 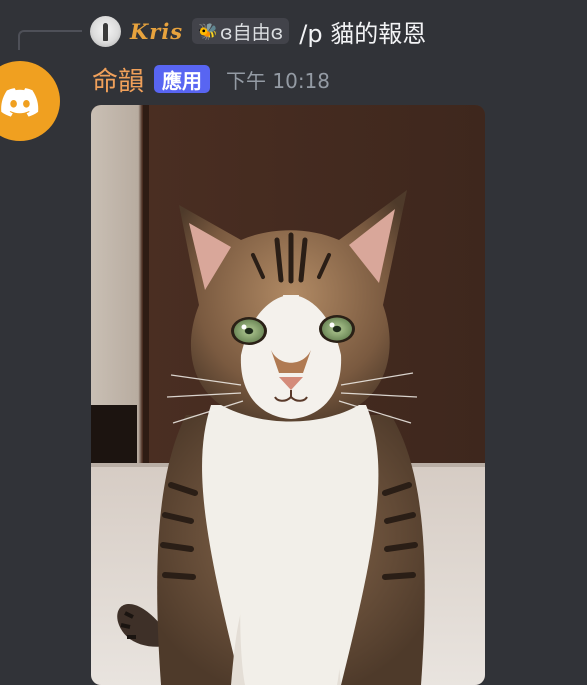 I want to click on app-badge: 應用, so click(x=182, y=79).